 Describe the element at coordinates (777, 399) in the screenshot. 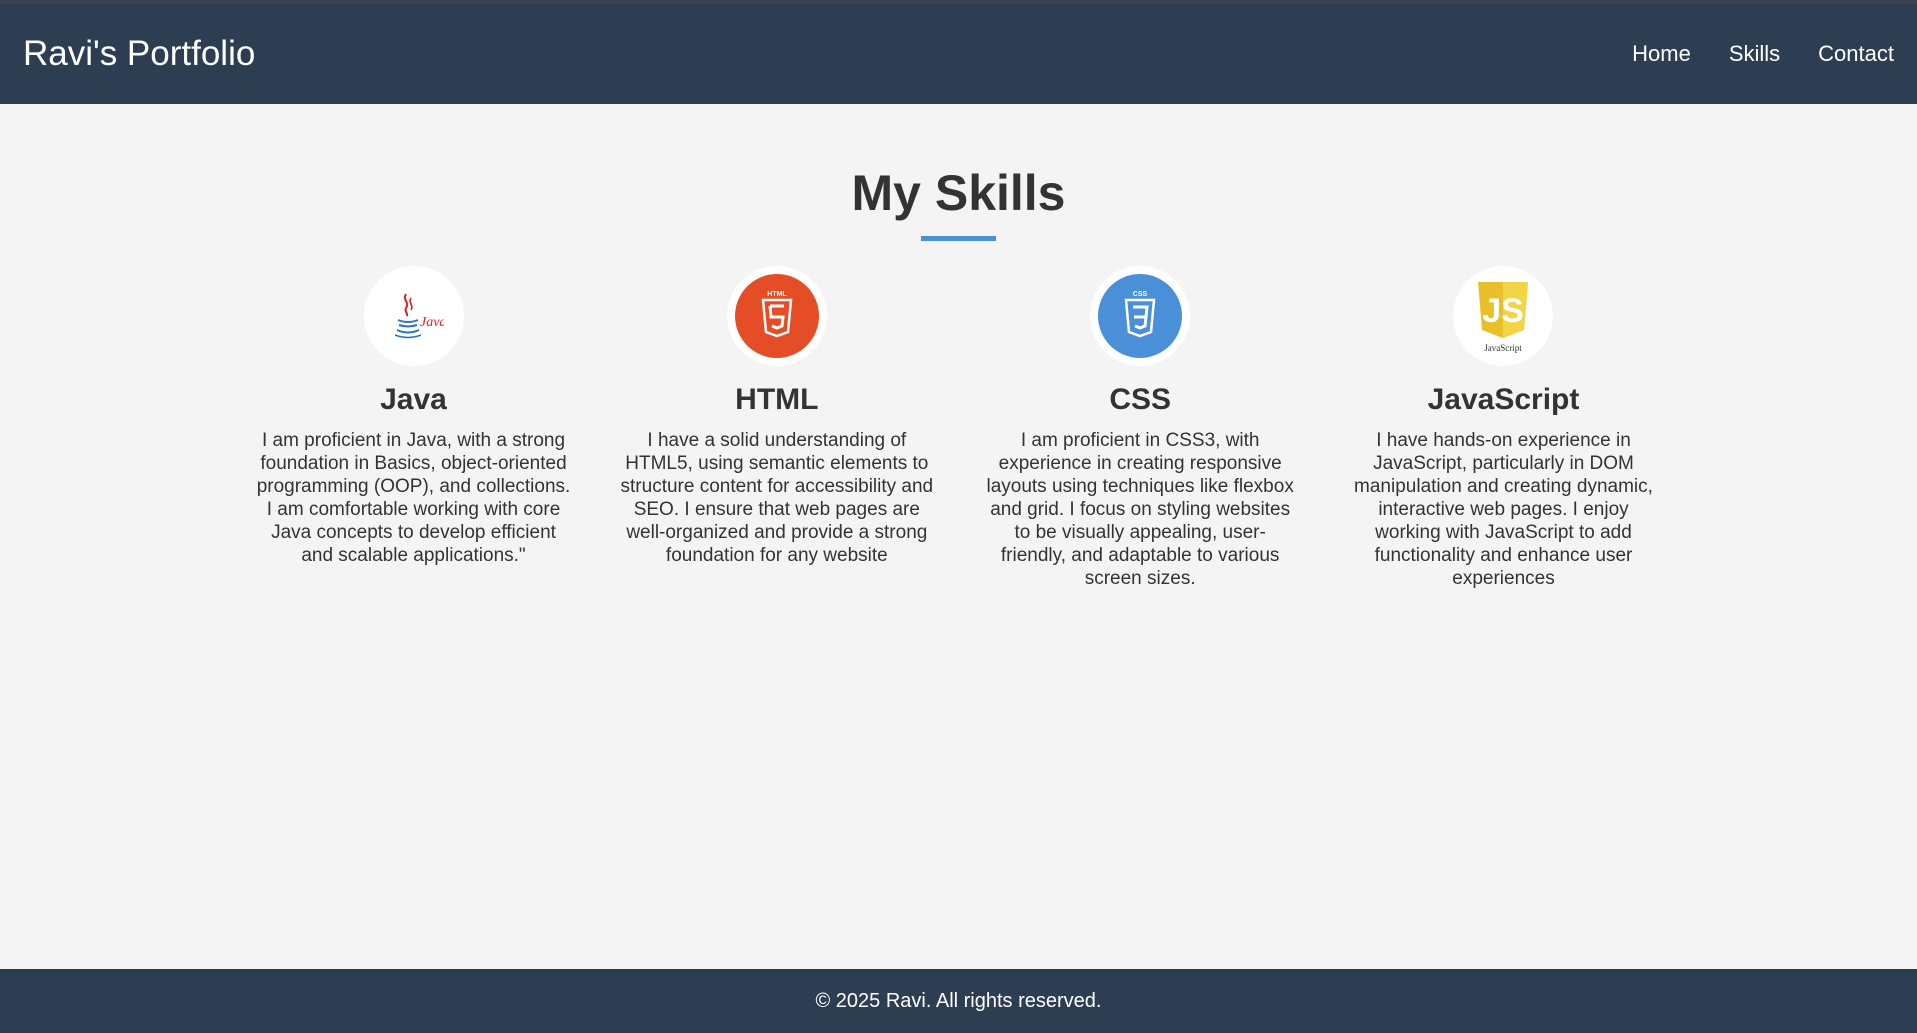

I see `skill-name: HTML` at that location.